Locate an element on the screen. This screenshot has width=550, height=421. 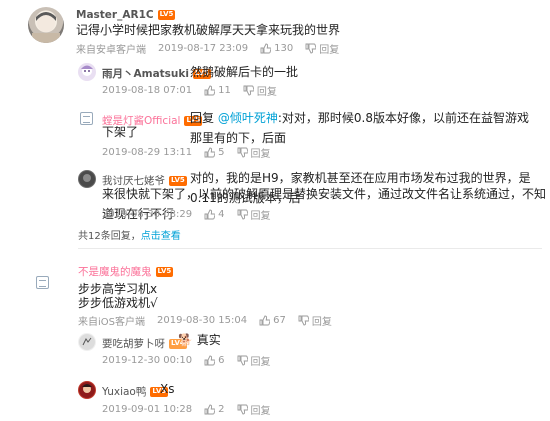
view-replies-link: 点击查看 is located at coordinates (161, 234).